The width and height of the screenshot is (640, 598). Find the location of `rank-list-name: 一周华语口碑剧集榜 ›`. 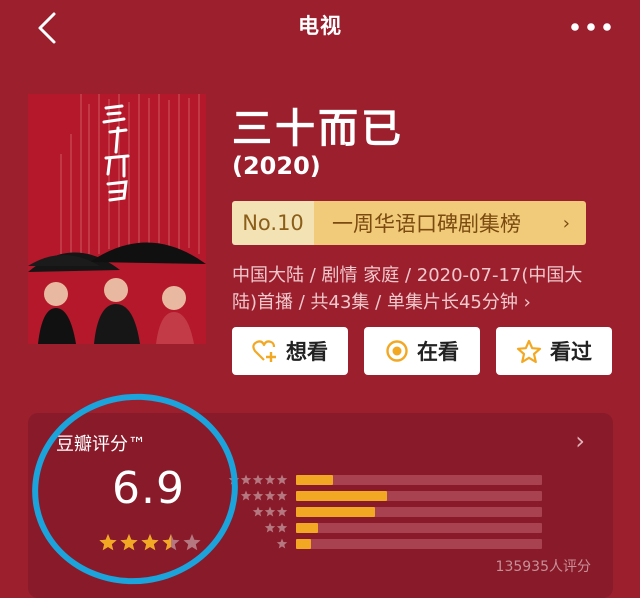

rank-list-name: 一周华语口碑剧集榜 › is located at coordinates (450, 223).